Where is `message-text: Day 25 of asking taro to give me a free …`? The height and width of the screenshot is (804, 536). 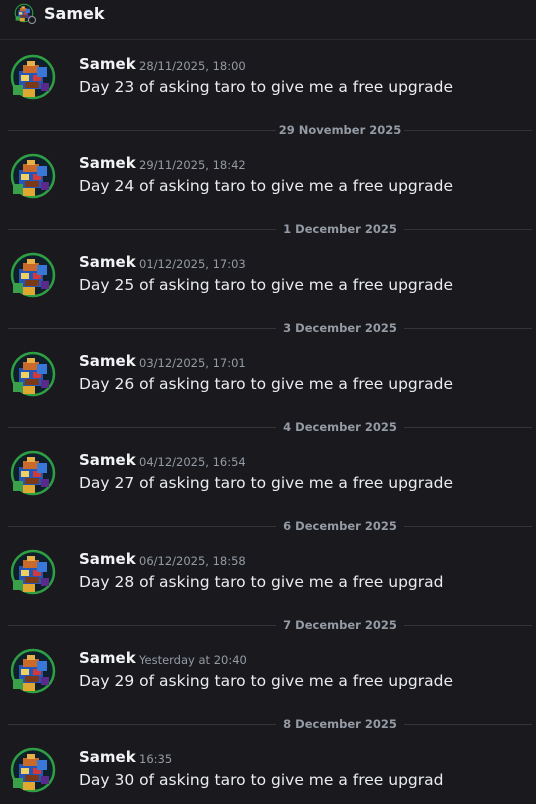
message-text: Day 25 of asking taro to give me a free … is located at coordinates (266, 285).